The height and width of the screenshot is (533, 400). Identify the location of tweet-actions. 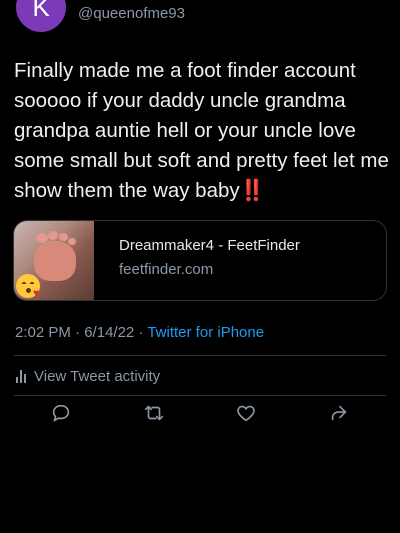
(200, 415).